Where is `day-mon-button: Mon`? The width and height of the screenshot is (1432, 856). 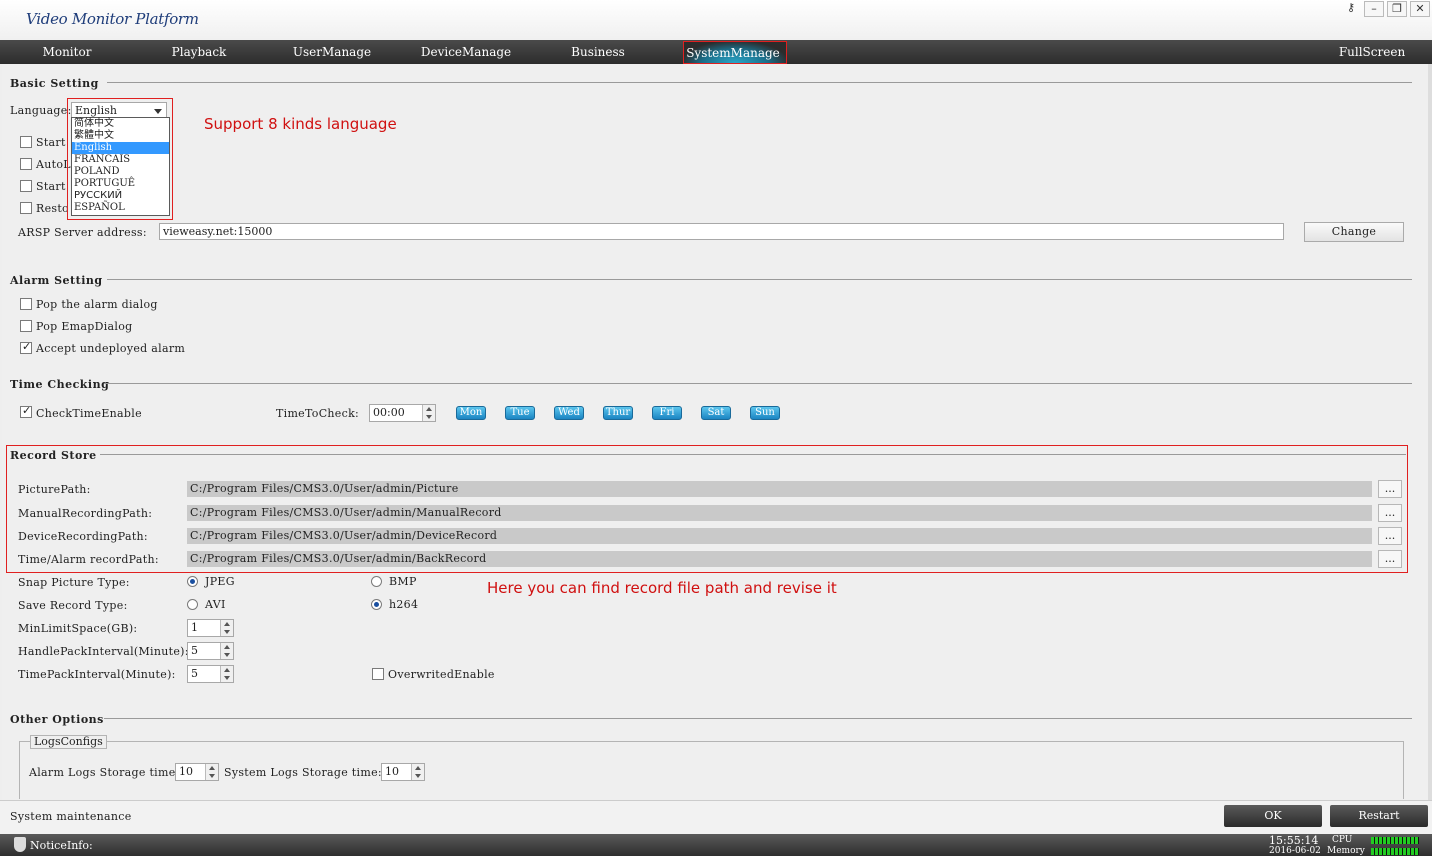
day-mon-button: Mon is located at coordinates (471, 413).